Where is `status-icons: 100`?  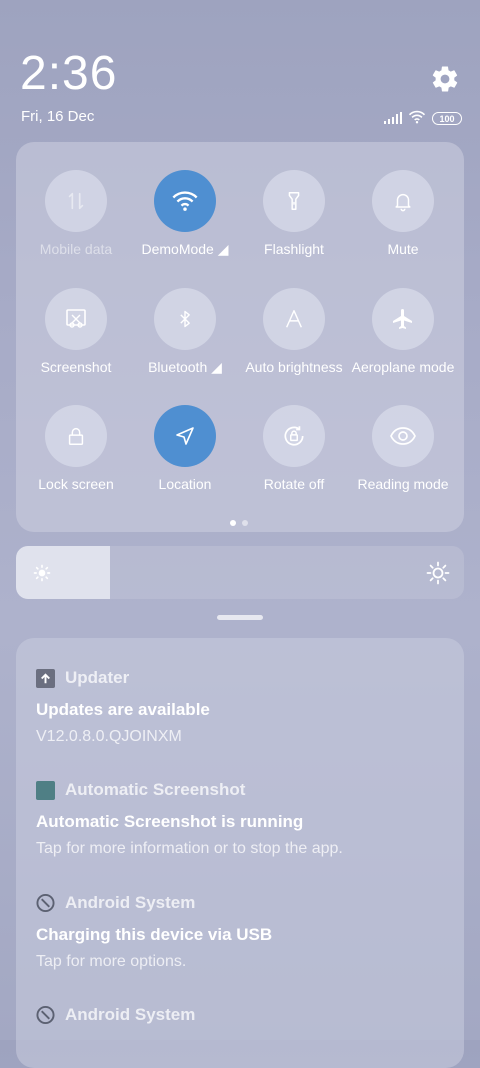 status-icons: 100 is located at coordinates (423, 118).